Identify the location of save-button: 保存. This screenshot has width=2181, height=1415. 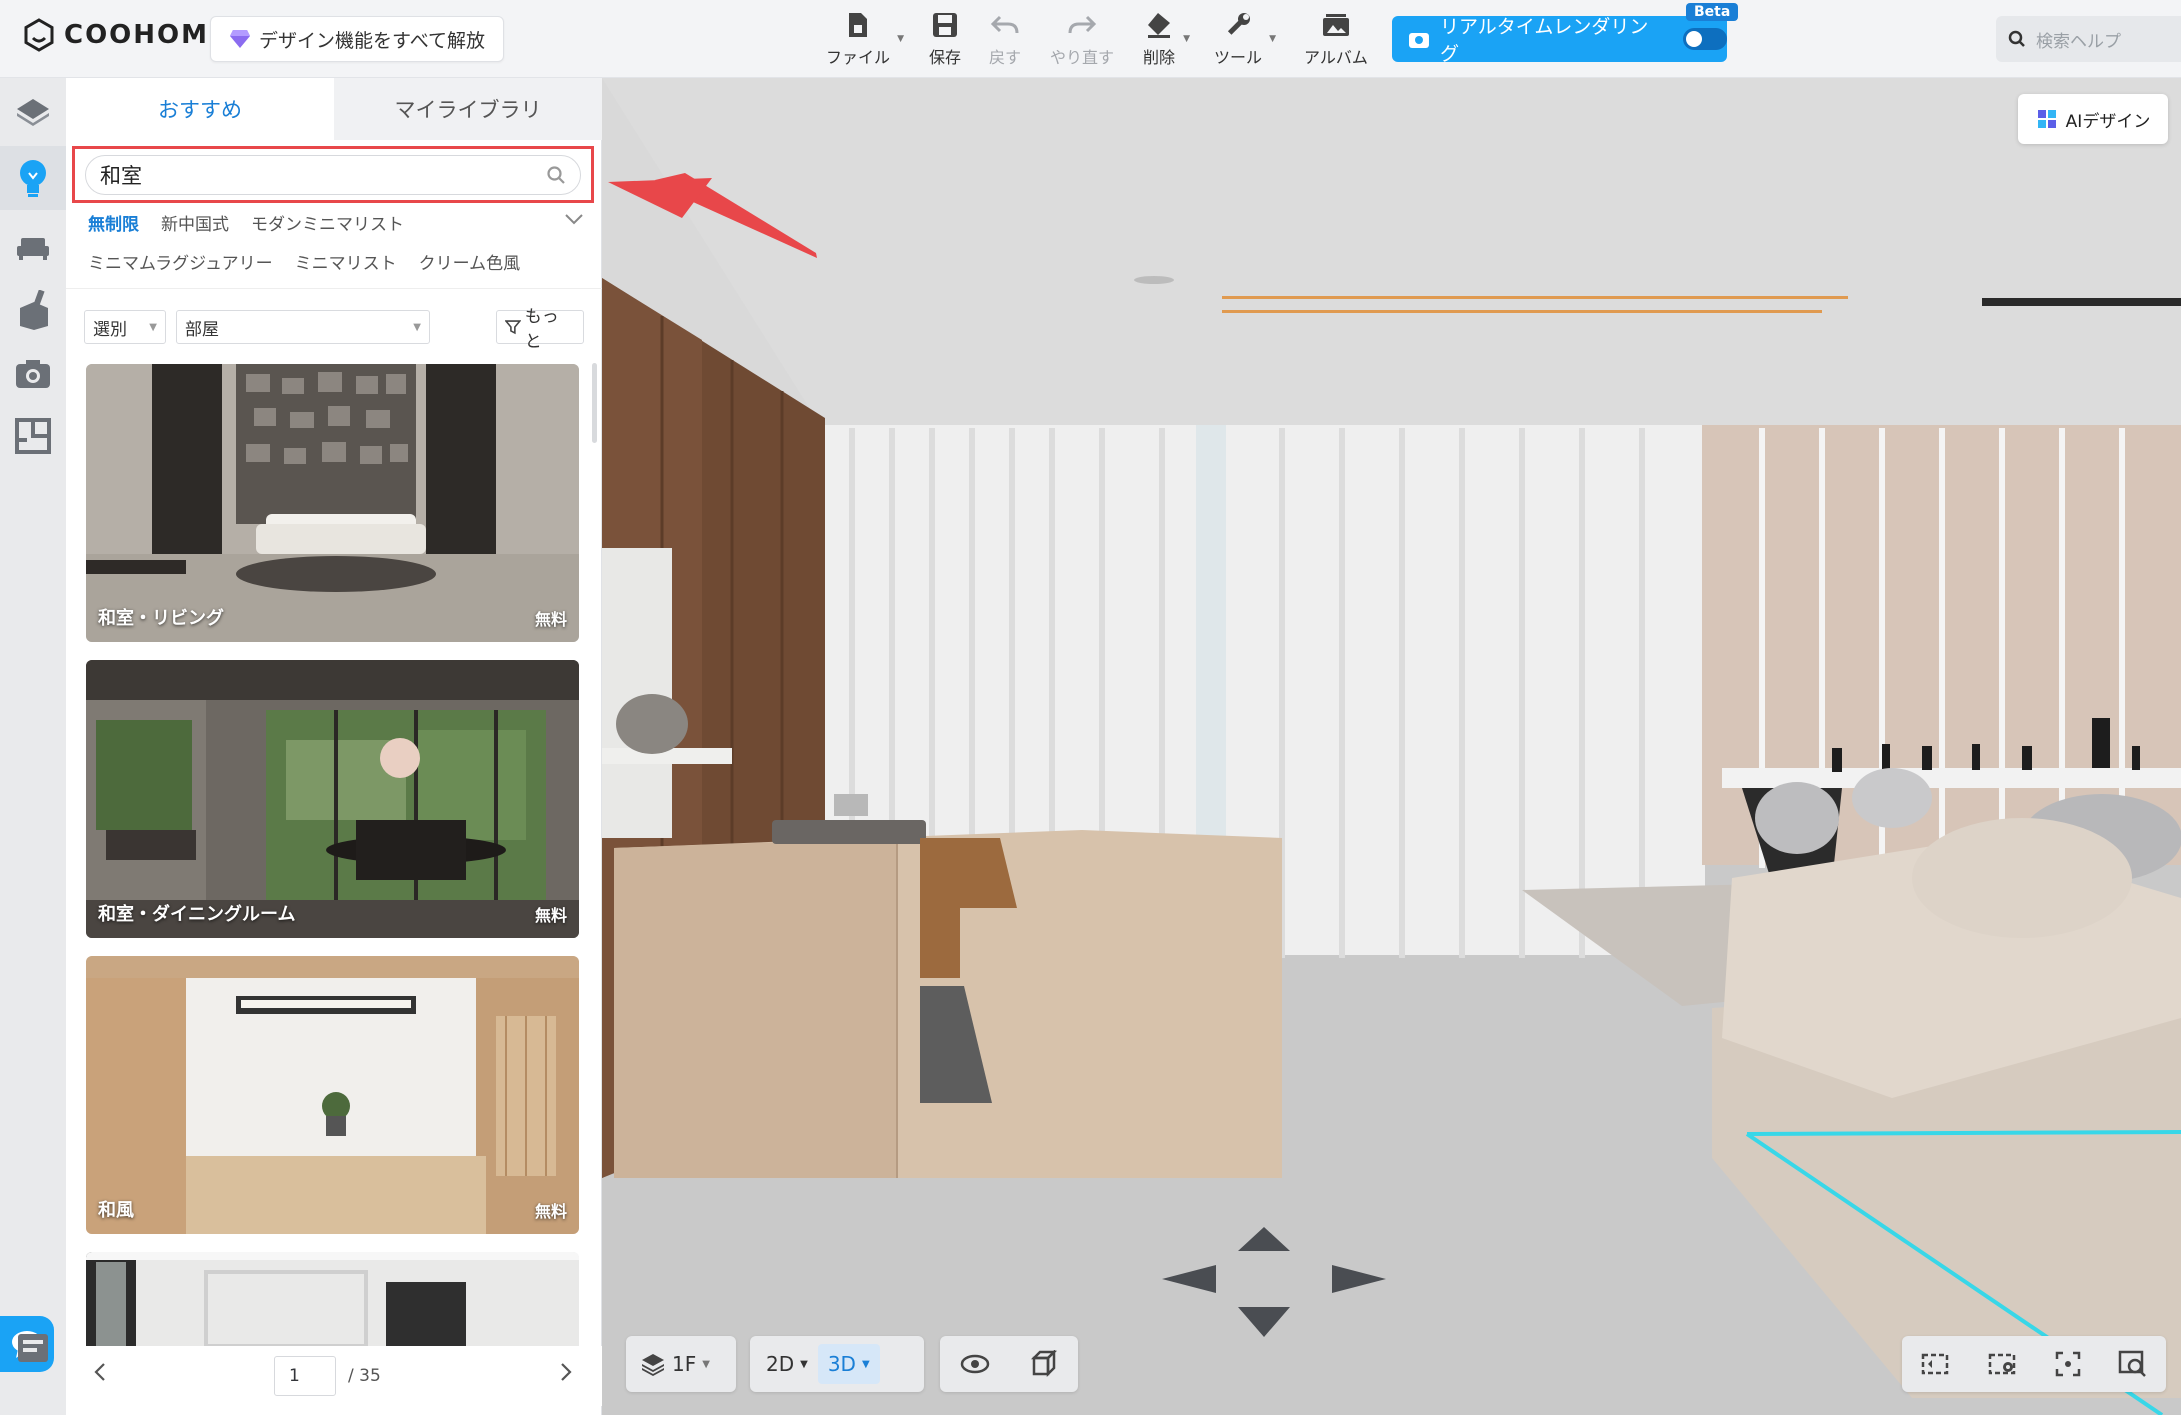
(945, 38).